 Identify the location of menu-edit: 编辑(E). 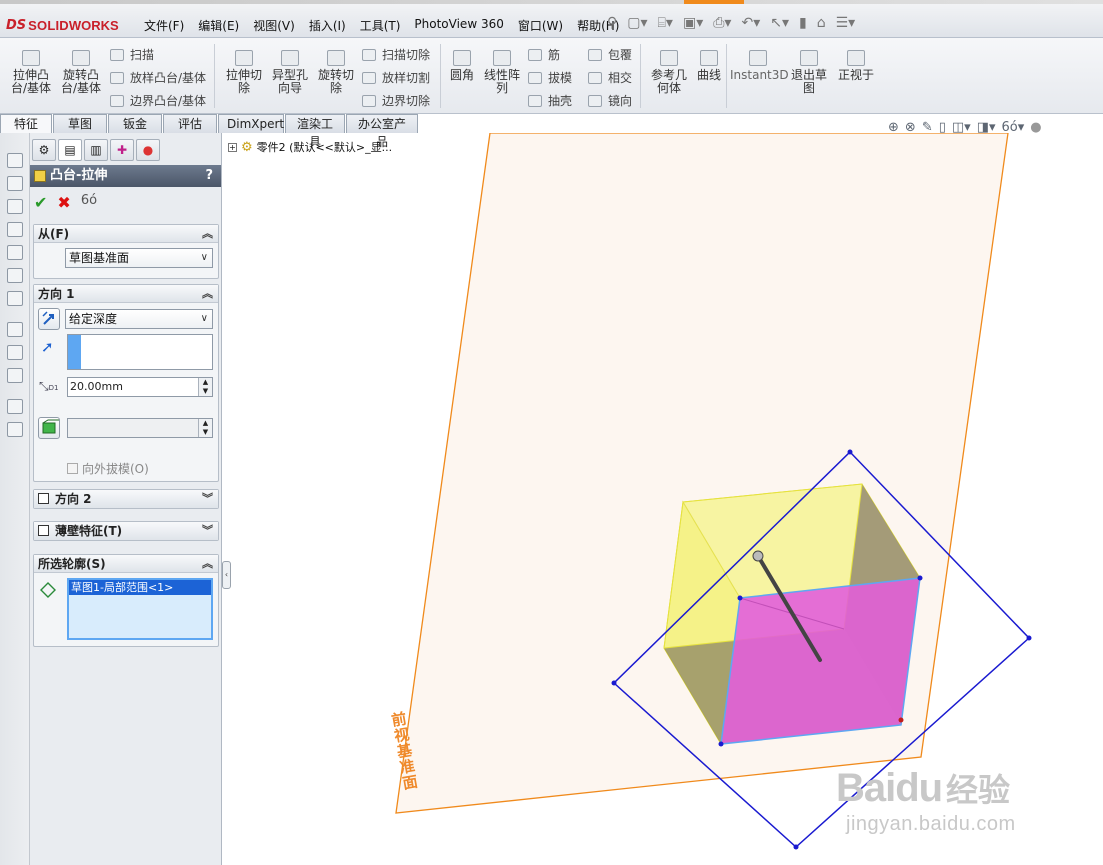
(218, 25).